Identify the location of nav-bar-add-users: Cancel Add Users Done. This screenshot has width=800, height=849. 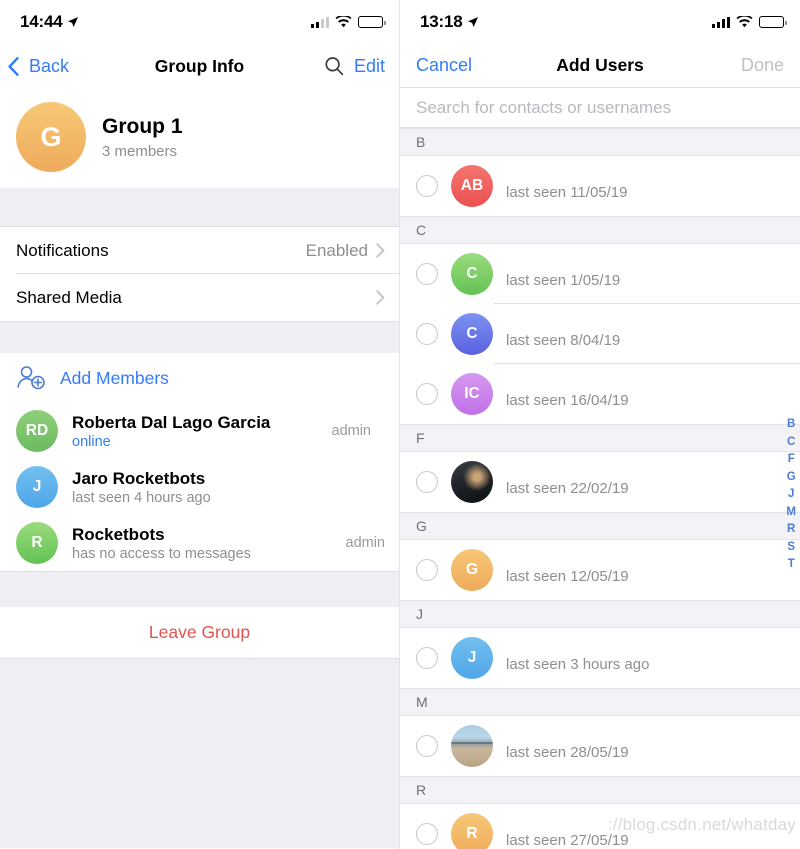
(600, 66).